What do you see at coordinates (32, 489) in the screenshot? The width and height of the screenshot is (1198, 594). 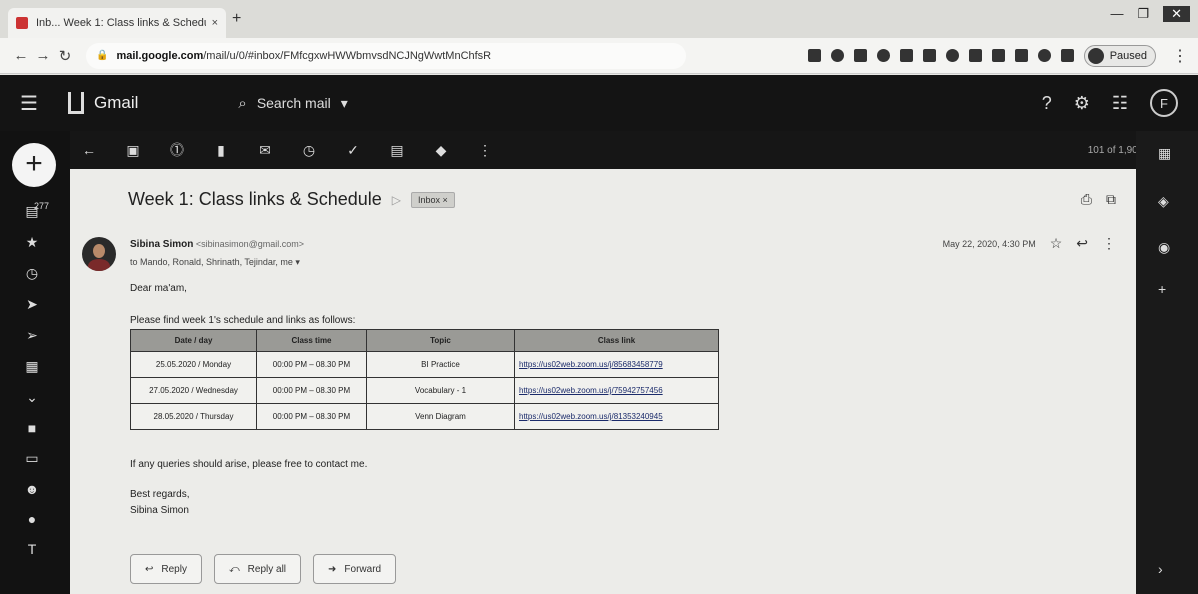 I see `hangouts-icon: ☻` at bounding box center [32, 489].